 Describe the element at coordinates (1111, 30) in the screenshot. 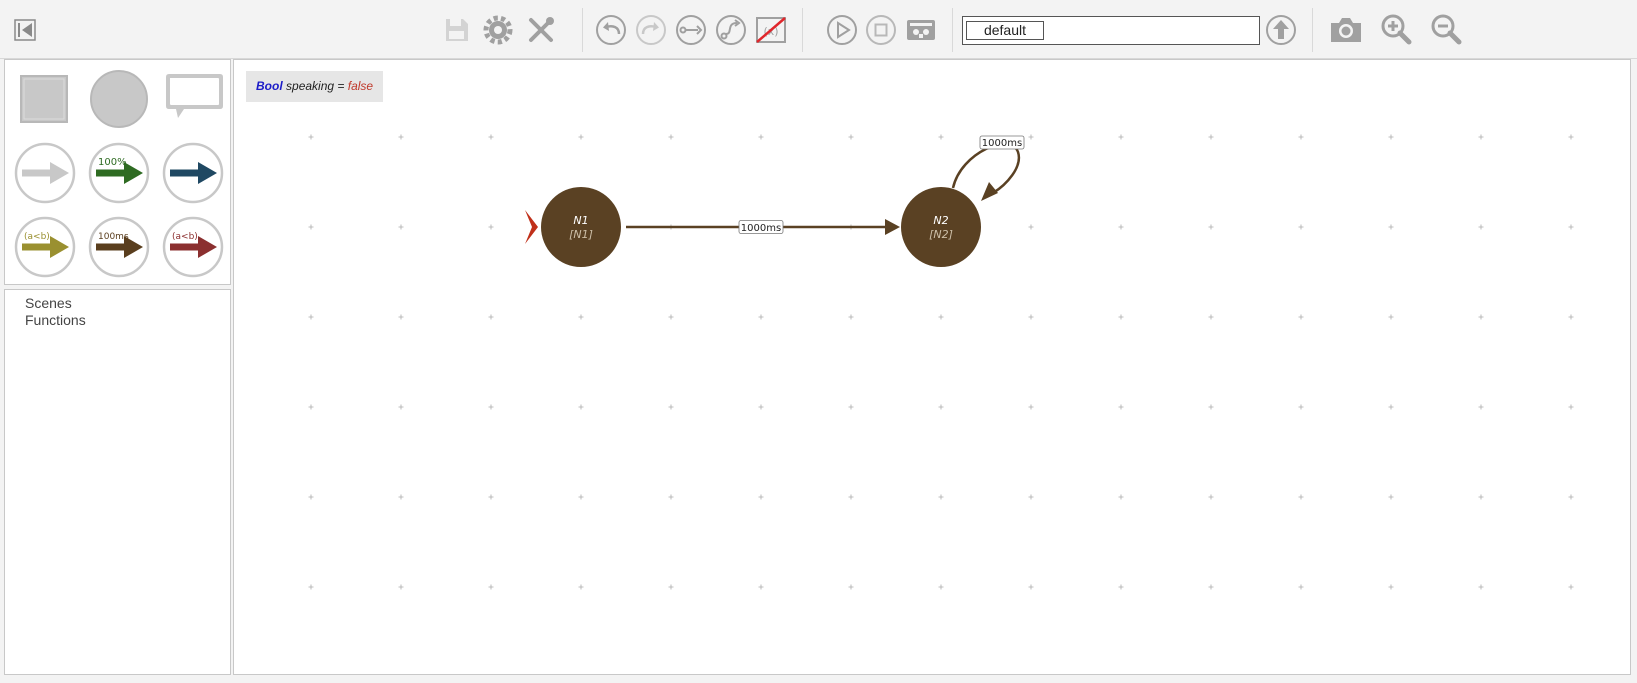

I see `scene-path-field: default` at that location.